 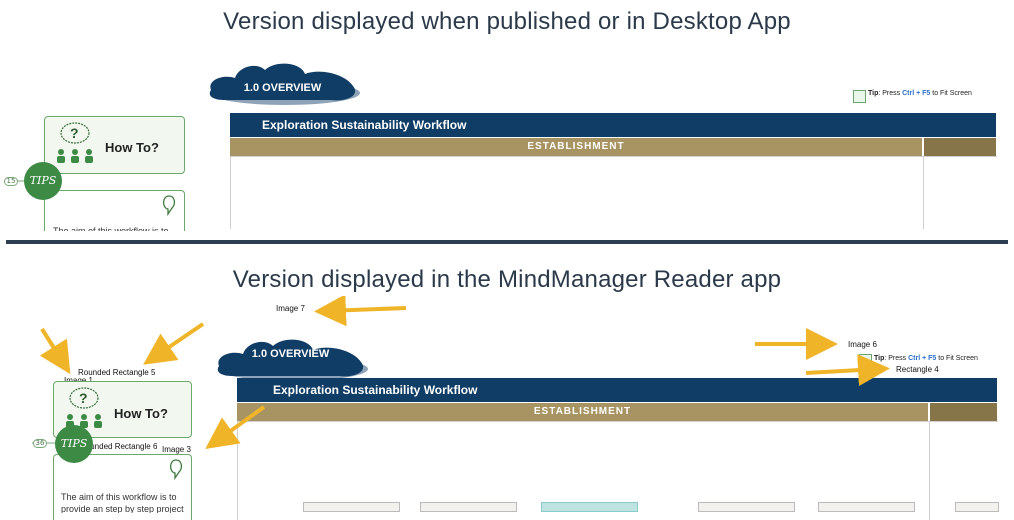 I want to click on phase-label: ESTABLISHMENT, so click(x=576, y=146).